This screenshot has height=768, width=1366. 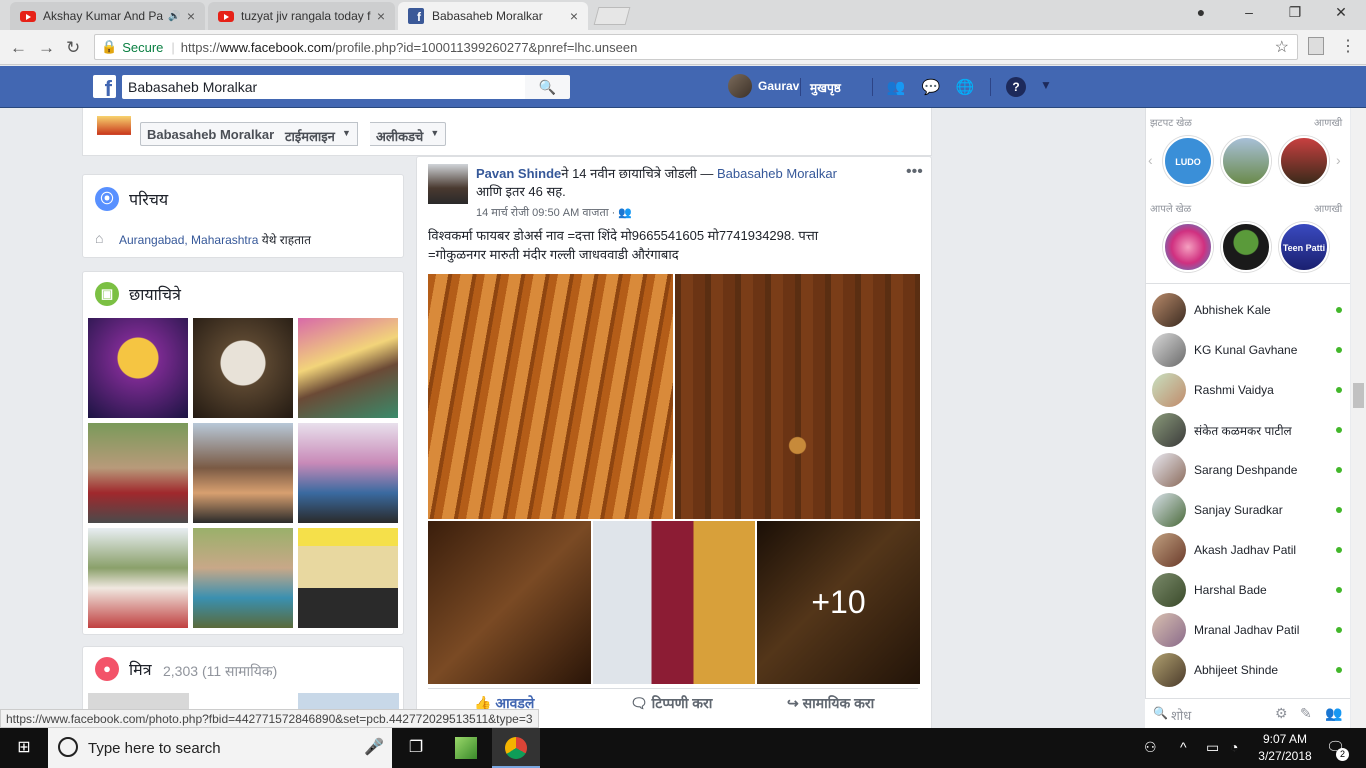 I want to click on contact-item: Sanjay Suradkar, so click(x=1247, y=510).